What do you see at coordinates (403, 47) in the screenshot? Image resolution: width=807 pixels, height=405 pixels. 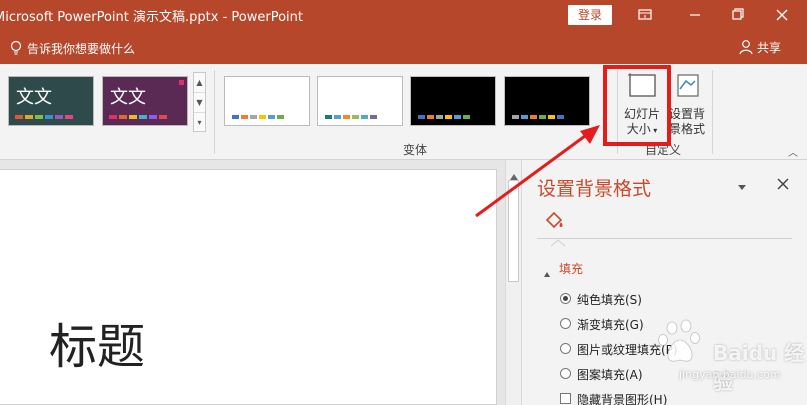 I see `tell-me-bar: 告诉我你想要做什么 共享` at bounding box center [403, 47].